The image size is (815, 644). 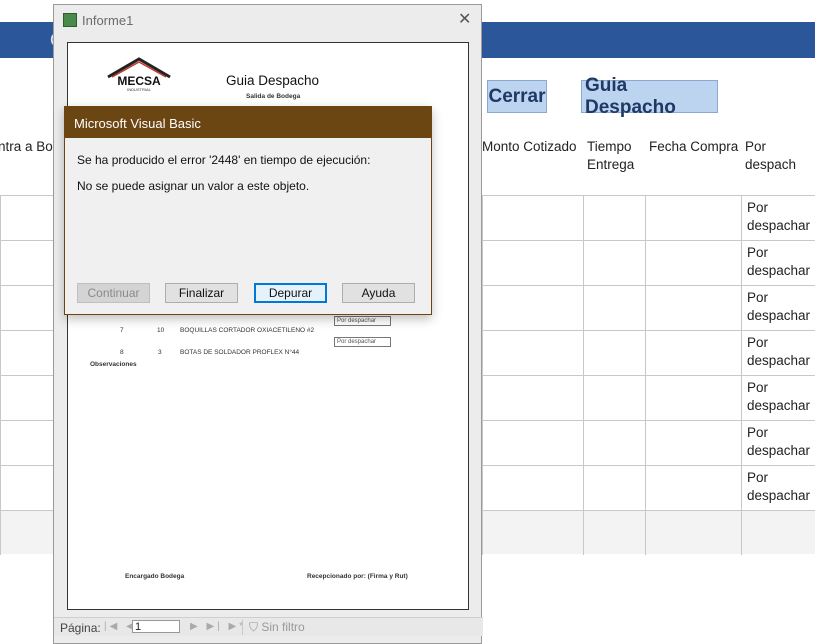 What do you see at coordinates (201, 293) in the screenshot?
I see `end-button: Finalizar` at bounding box center [201, 293].